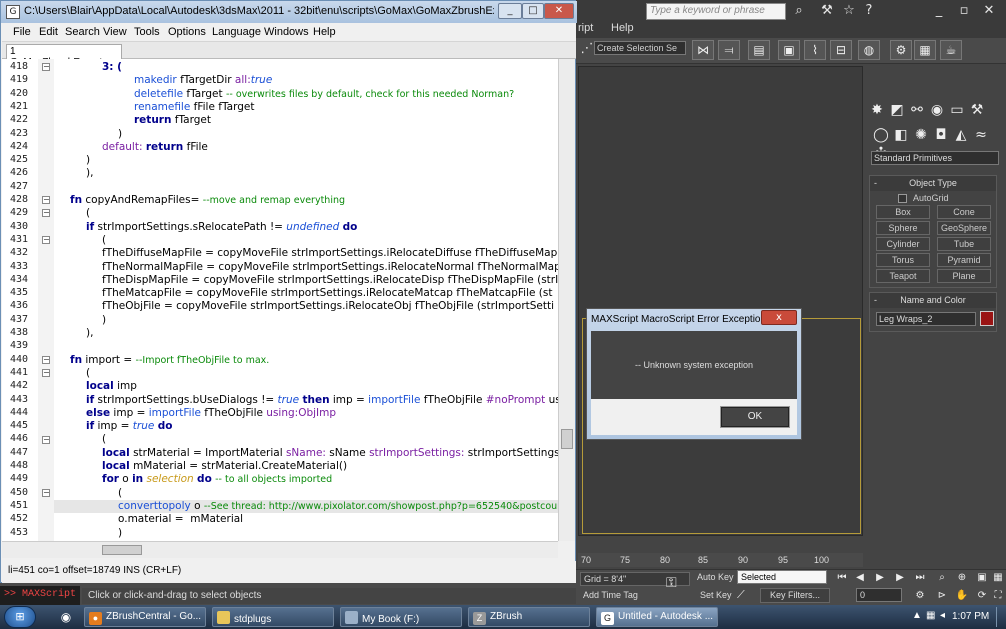 The width and height of the screenshot is (1006, 629). What do you see at coordinates (926, 319) in the screenshot?
I see `object-name-field: Leg Wraps_2` at bounding box center [926, 319].